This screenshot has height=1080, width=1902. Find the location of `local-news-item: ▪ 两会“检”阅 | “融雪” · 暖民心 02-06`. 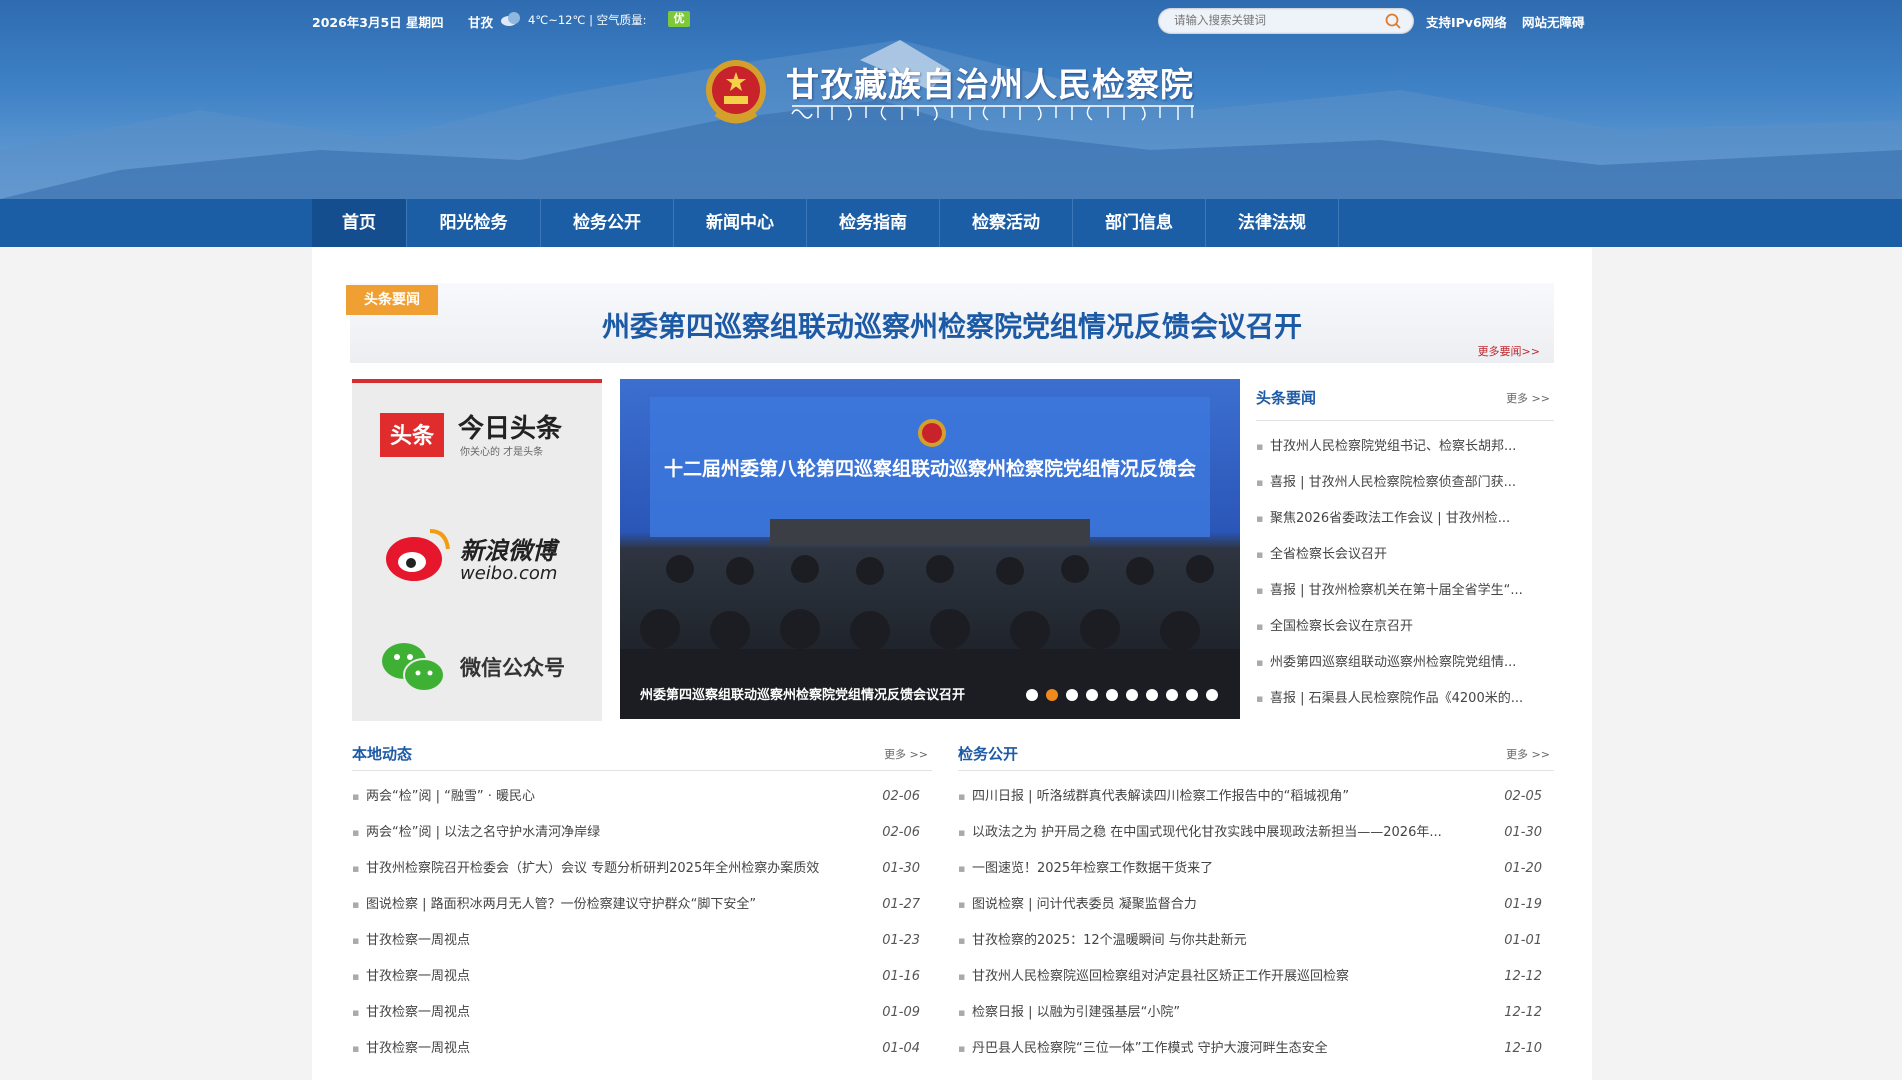

local-news-item: ▪ 两会“检”阅 | “融雪” · 暖民心 02-06 is located at coordinates (642, 797).